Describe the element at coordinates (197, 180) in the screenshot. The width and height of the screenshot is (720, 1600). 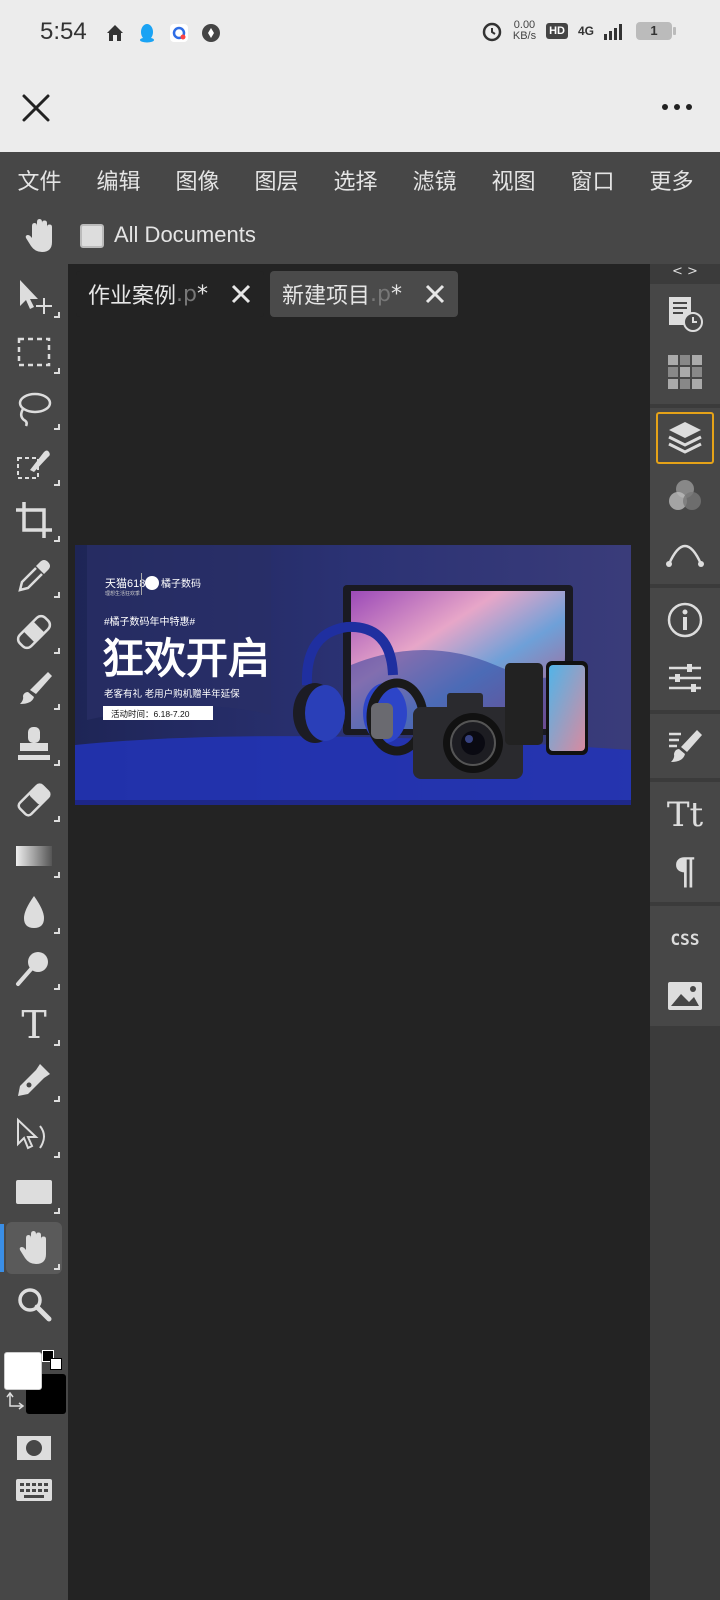
I see `menu-image: 图像` at that location.